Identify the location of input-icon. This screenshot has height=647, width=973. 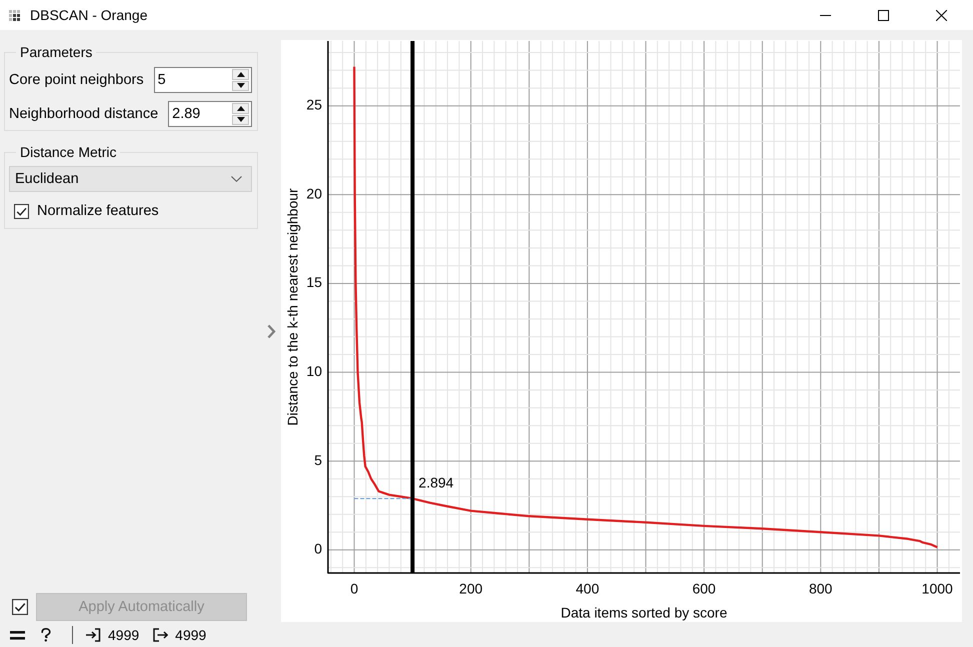
(93, 635).